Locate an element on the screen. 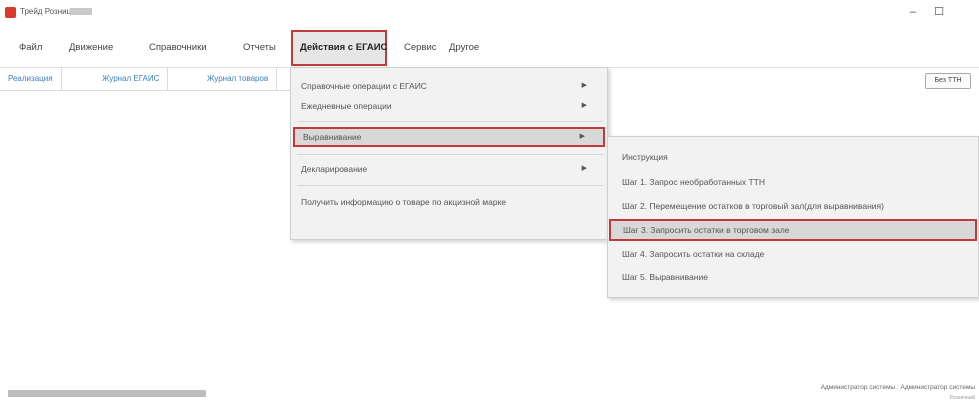 The width and height of the screenshot is (979, 406). menu-other: Другое is located at coordinates (464, 48).